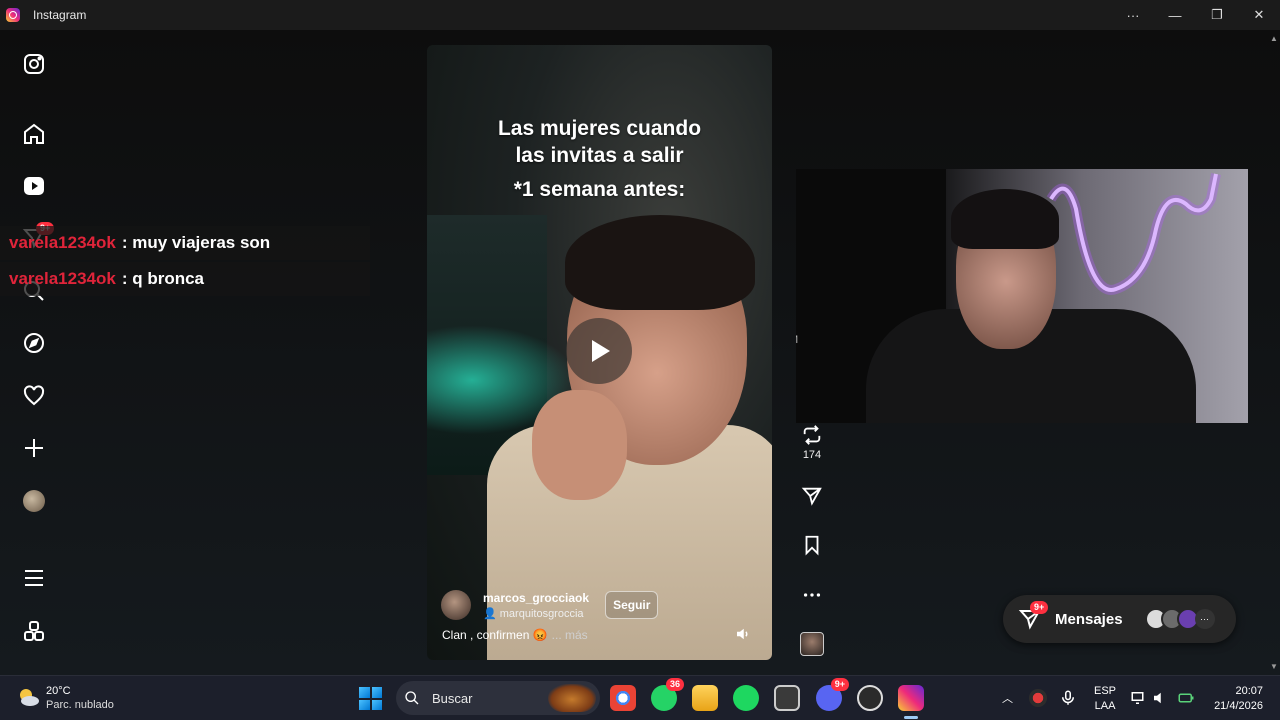 The image size is (1280, 720). Describe the element at coordinates (797, 340) in the screenshot. I see `webcam-edge-text: M` at that location.